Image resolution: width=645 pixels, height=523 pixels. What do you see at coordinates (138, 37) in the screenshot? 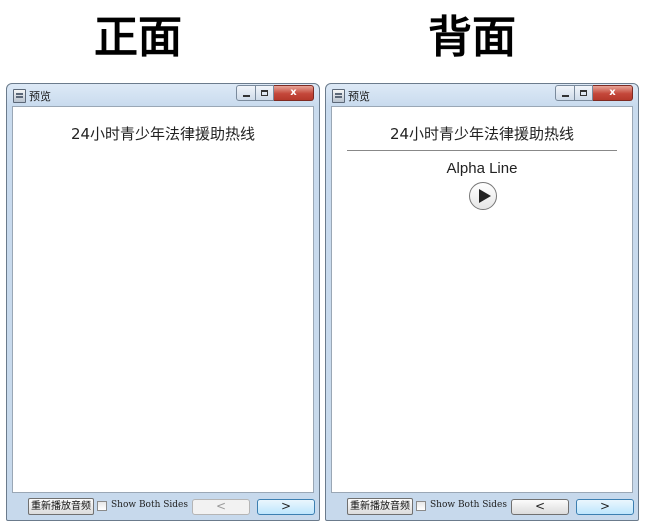
I see `front-caption: 正面` at bounding box center [138, 37].